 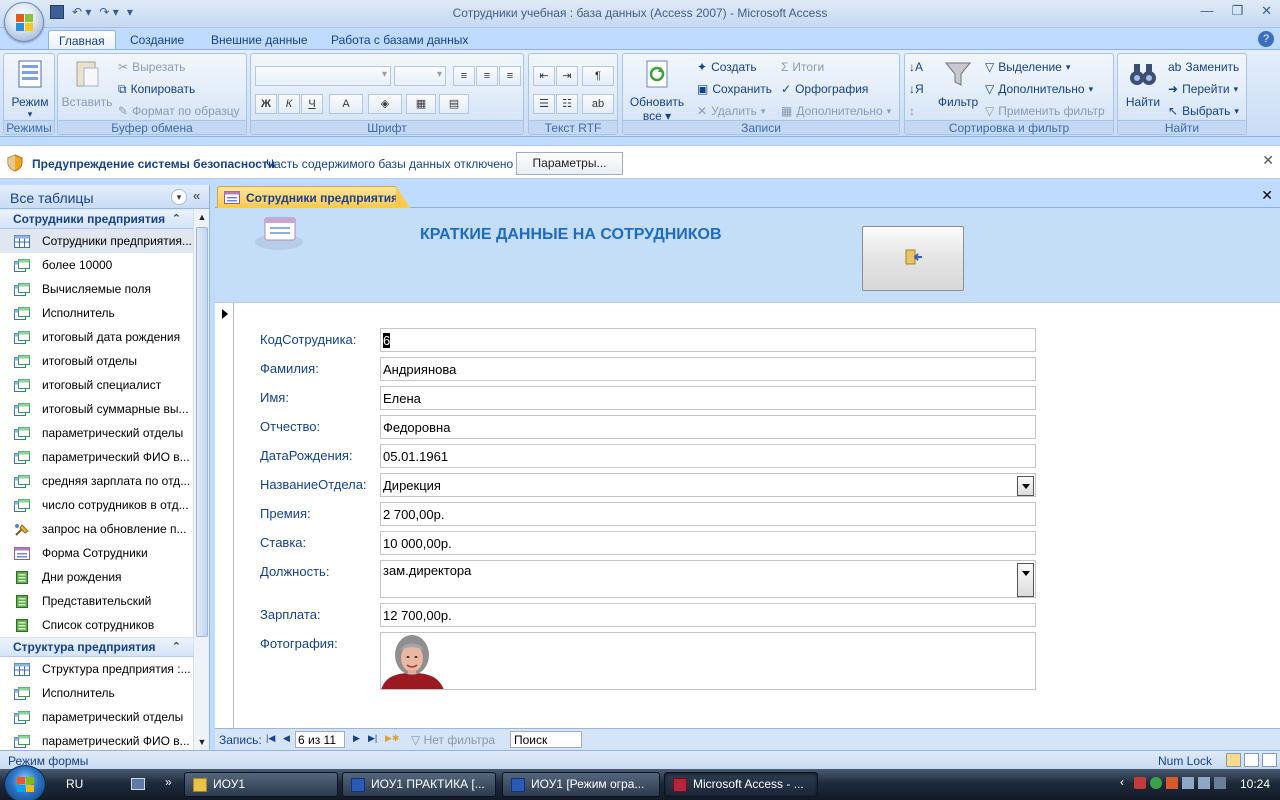 What do you see at coordinates (96, 219) in the screenshot?
I see `nav-group-header: Сотрудники предприятия ⌃` at bounding box center [96, 219].